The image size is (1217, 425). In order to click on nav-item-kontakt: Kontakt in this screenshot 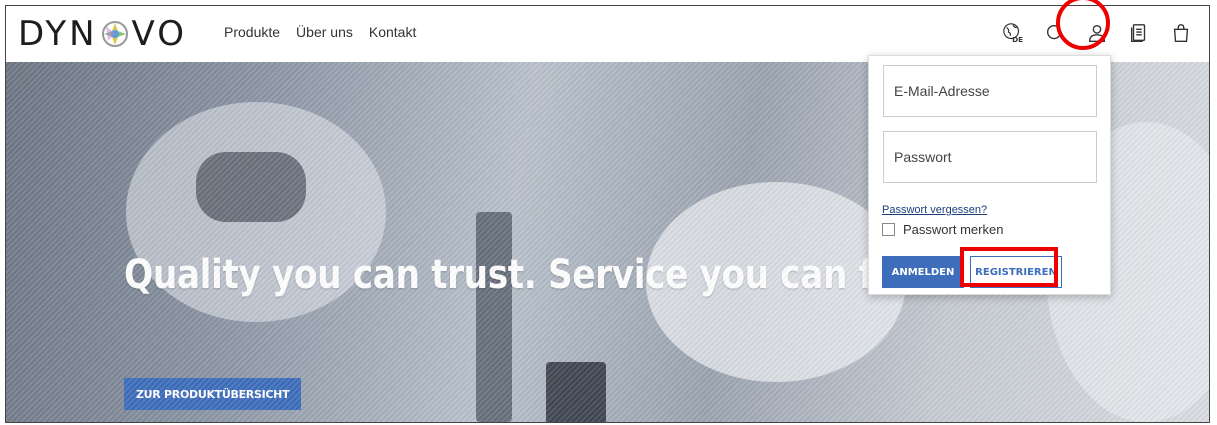, I will do `click(392, 32)`.